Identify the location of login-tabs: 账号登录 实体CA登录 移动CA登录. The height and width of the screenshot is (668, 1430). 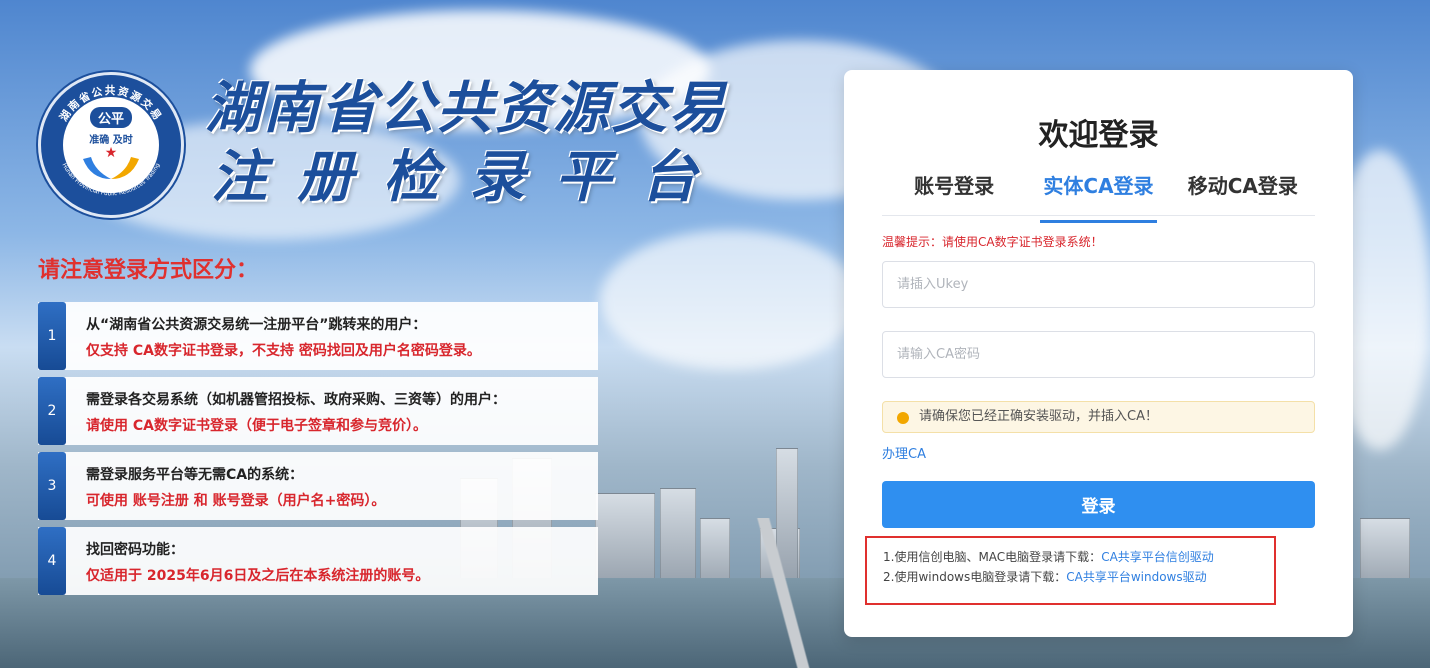
(1098, 193).